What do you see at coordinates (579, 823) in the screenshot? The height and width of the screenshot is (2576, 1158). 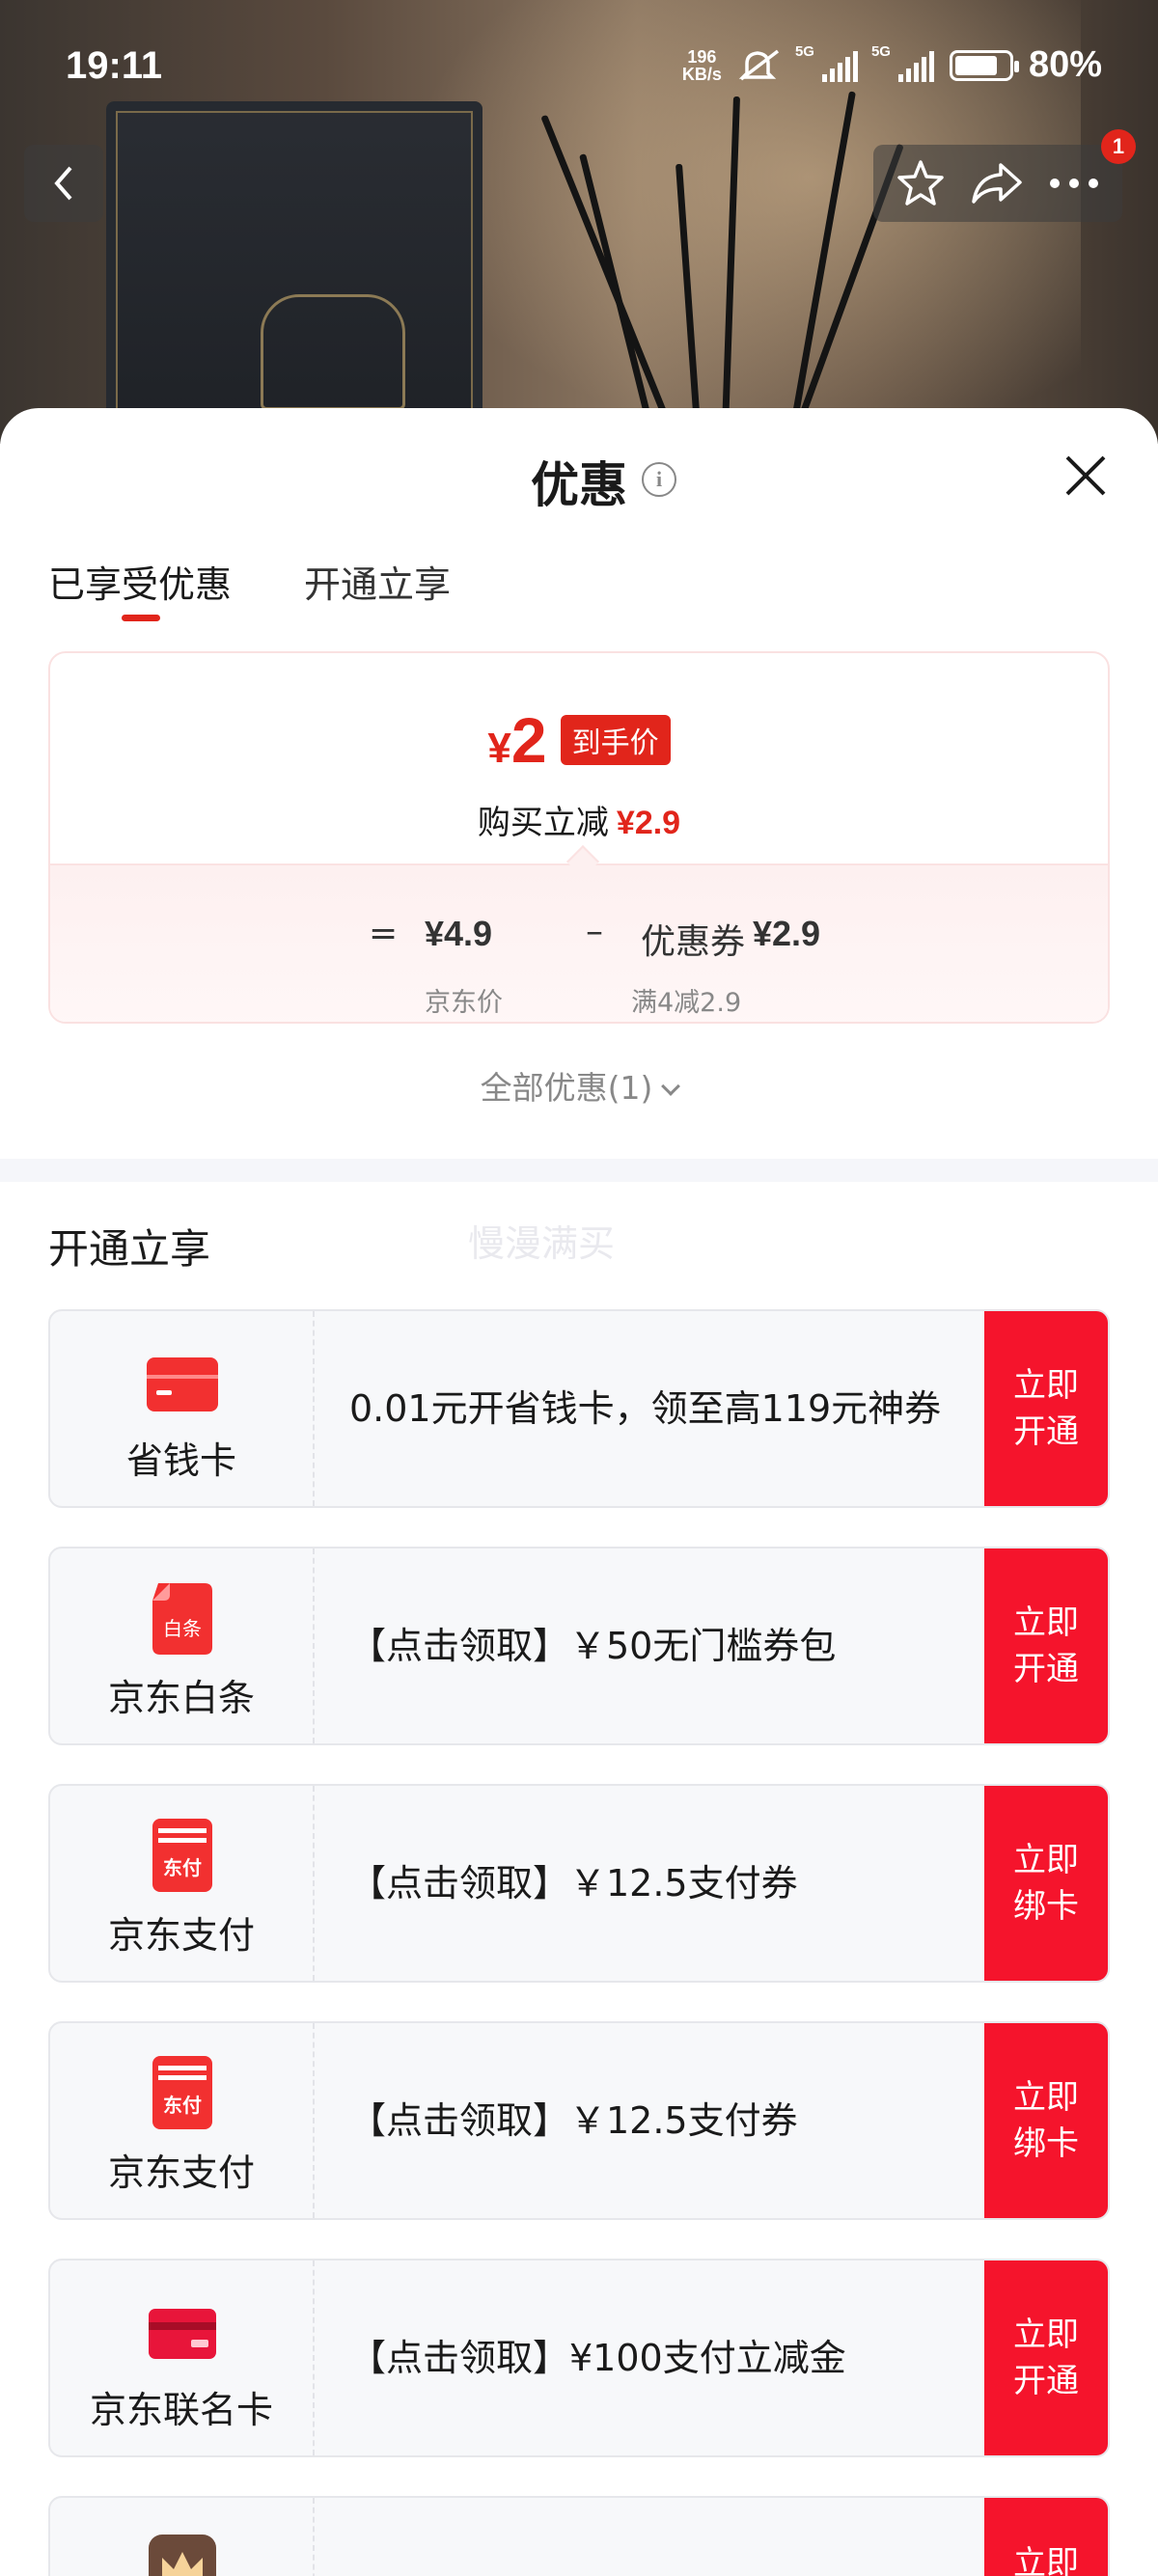 I see `instant-discount: 购买立减 ¥2.9` at bounding box center [579, 823].